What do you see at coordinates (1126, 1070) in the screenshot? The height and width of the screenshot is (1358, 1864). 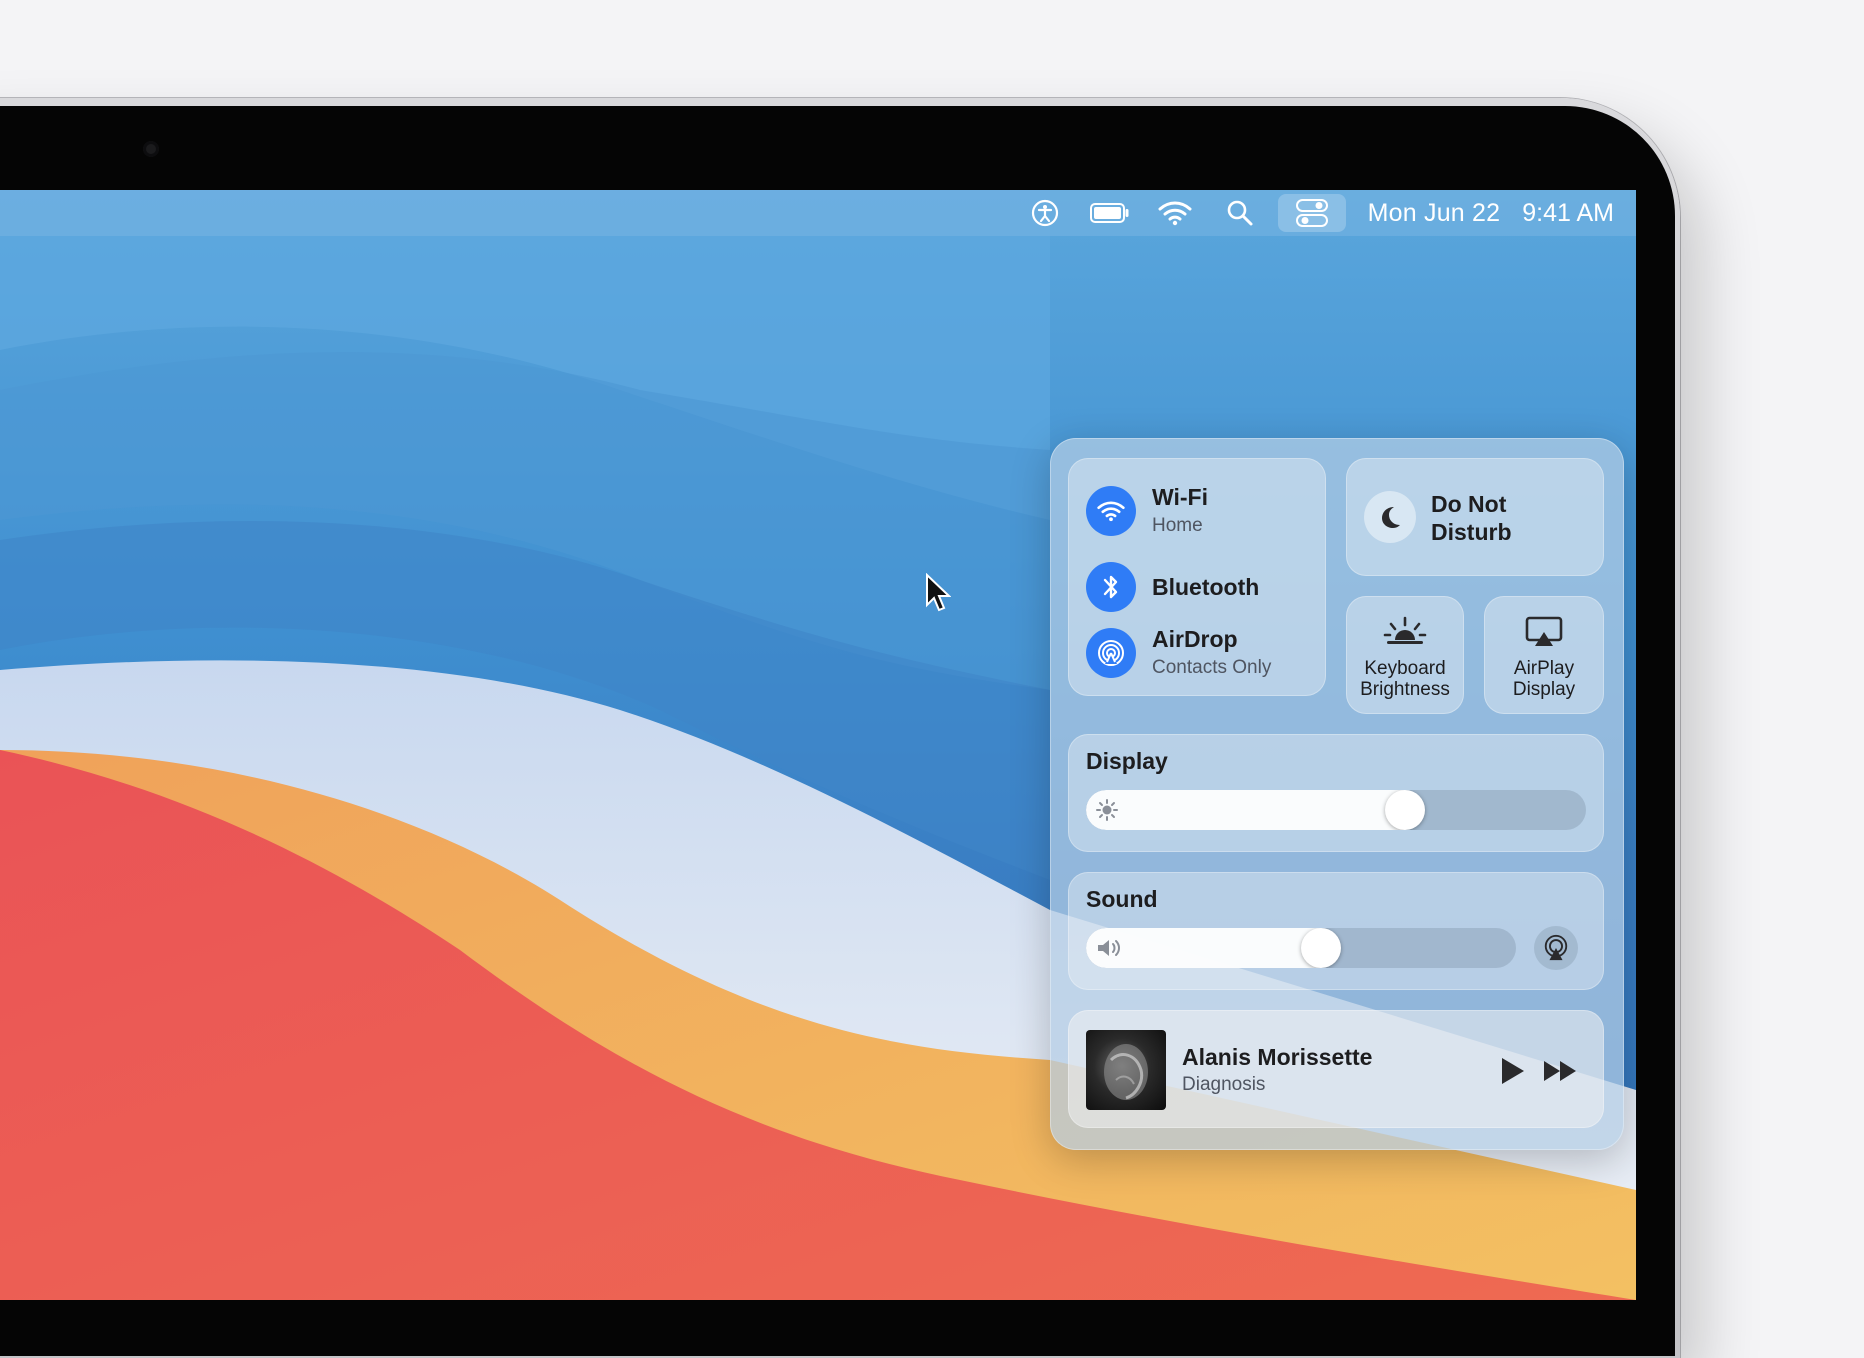 I see `album-art` at bounding box center [1126, 1070].